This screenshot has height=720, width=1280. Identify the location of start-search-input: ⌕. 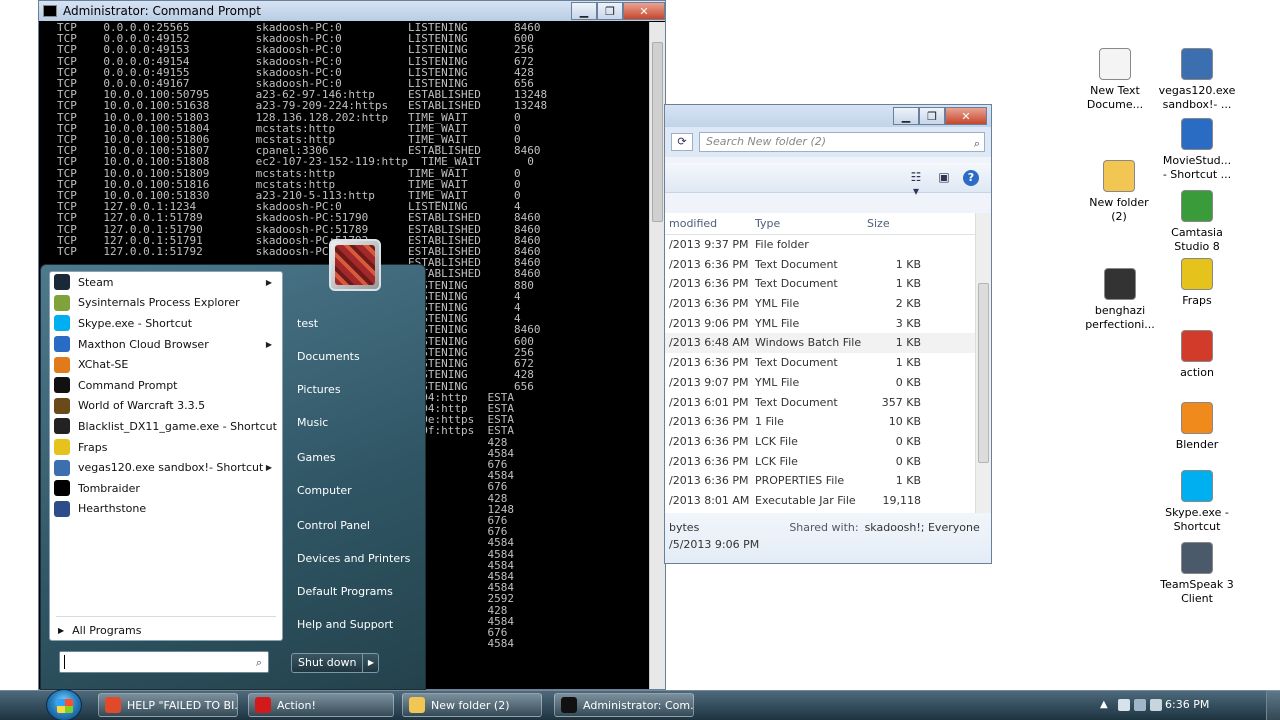
(164, 662).